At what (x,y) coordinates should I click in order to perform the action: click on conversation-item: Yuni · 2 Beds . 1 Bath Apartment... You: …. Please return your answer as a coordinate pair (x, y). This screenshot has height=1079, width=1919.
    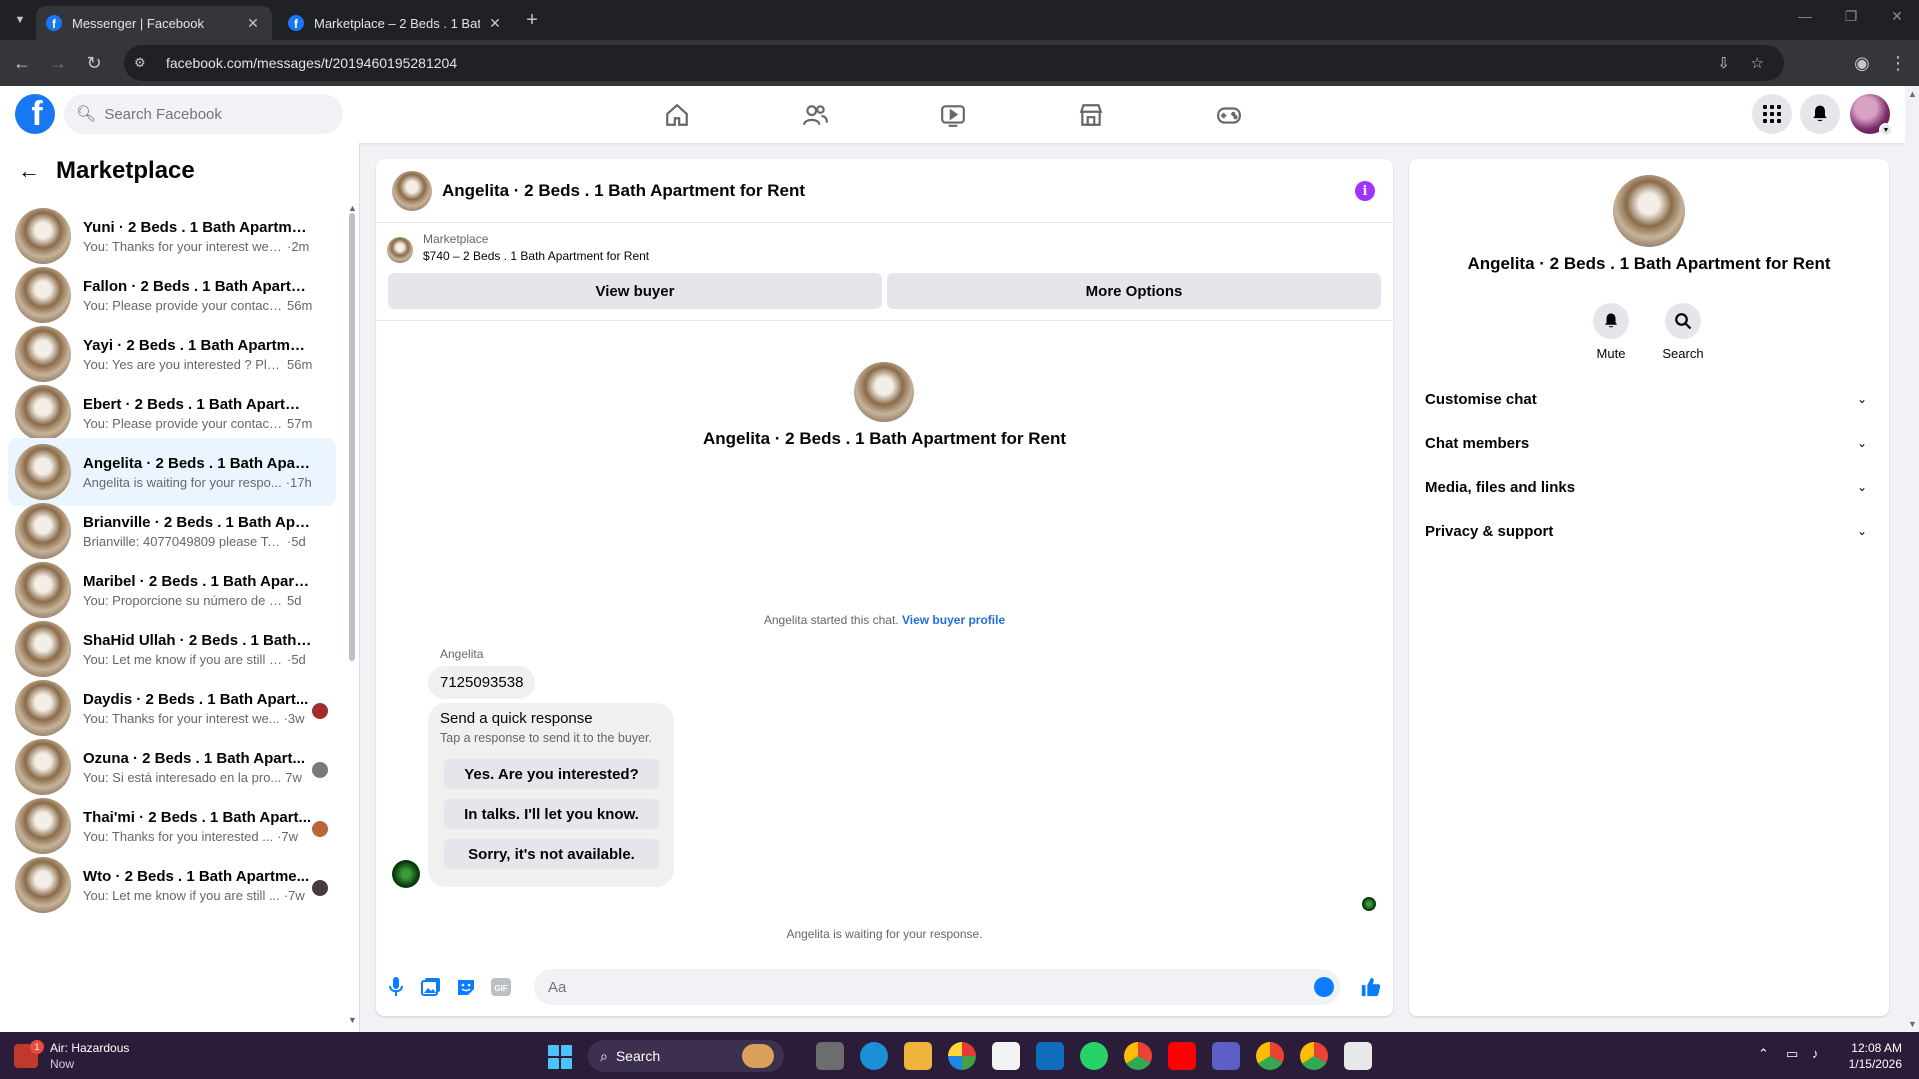
    Looking at the image, I should click on (172, 236).